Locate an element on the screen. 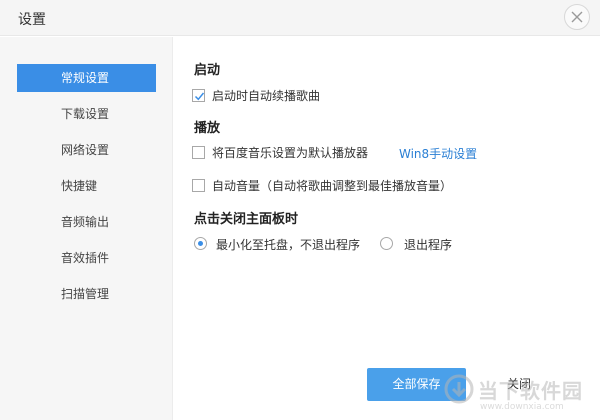  sidebar-item-label: 下载设置 is located at coordinates (85, 114).